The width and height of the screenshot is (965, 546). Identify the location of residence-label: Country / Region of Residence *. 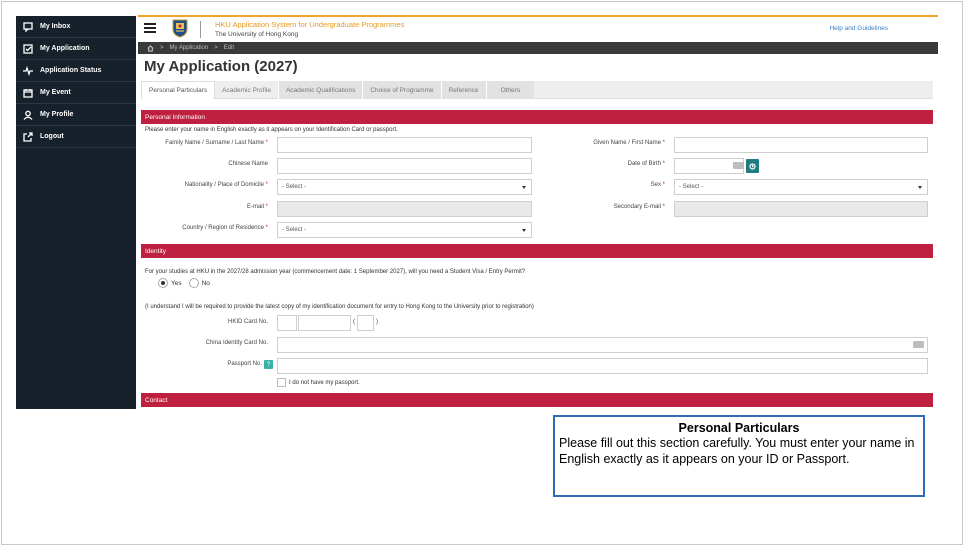
(225, 228).